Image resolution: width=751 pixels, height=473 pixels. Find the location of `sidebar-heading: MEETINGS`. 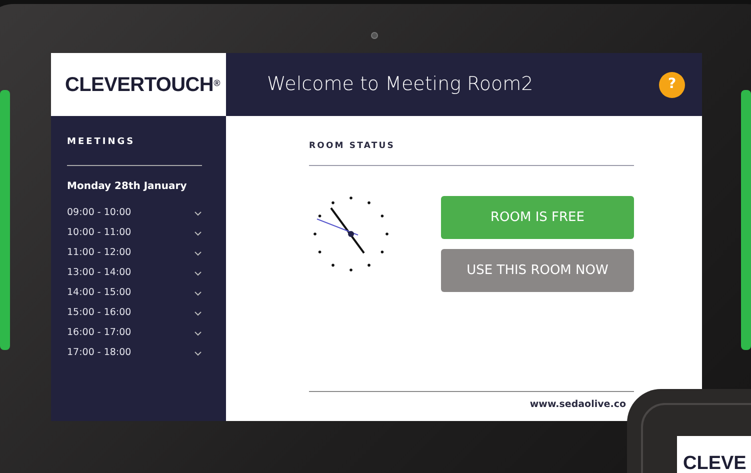

sidebar-heading: MEETINGS is located at coordinates (101, 142).